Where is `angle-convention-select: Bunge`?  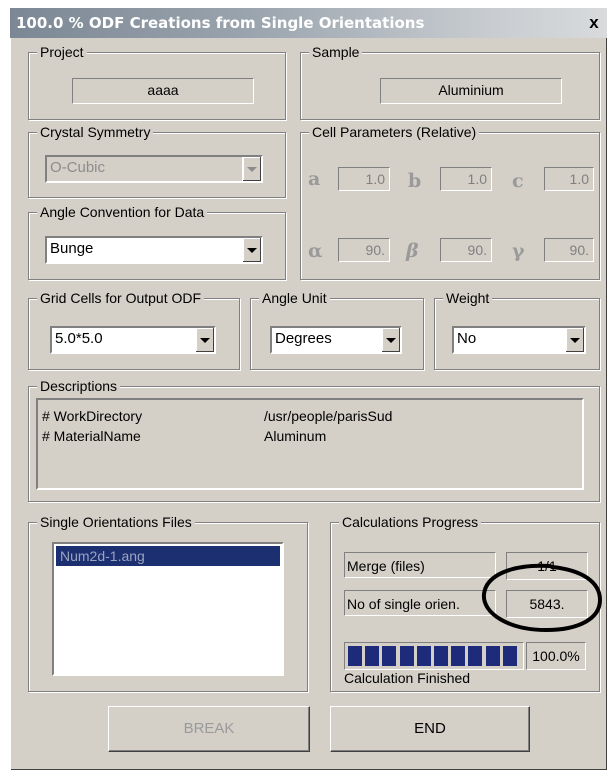 angle-convention-select: Bunge is located at coordinates (154, 250).